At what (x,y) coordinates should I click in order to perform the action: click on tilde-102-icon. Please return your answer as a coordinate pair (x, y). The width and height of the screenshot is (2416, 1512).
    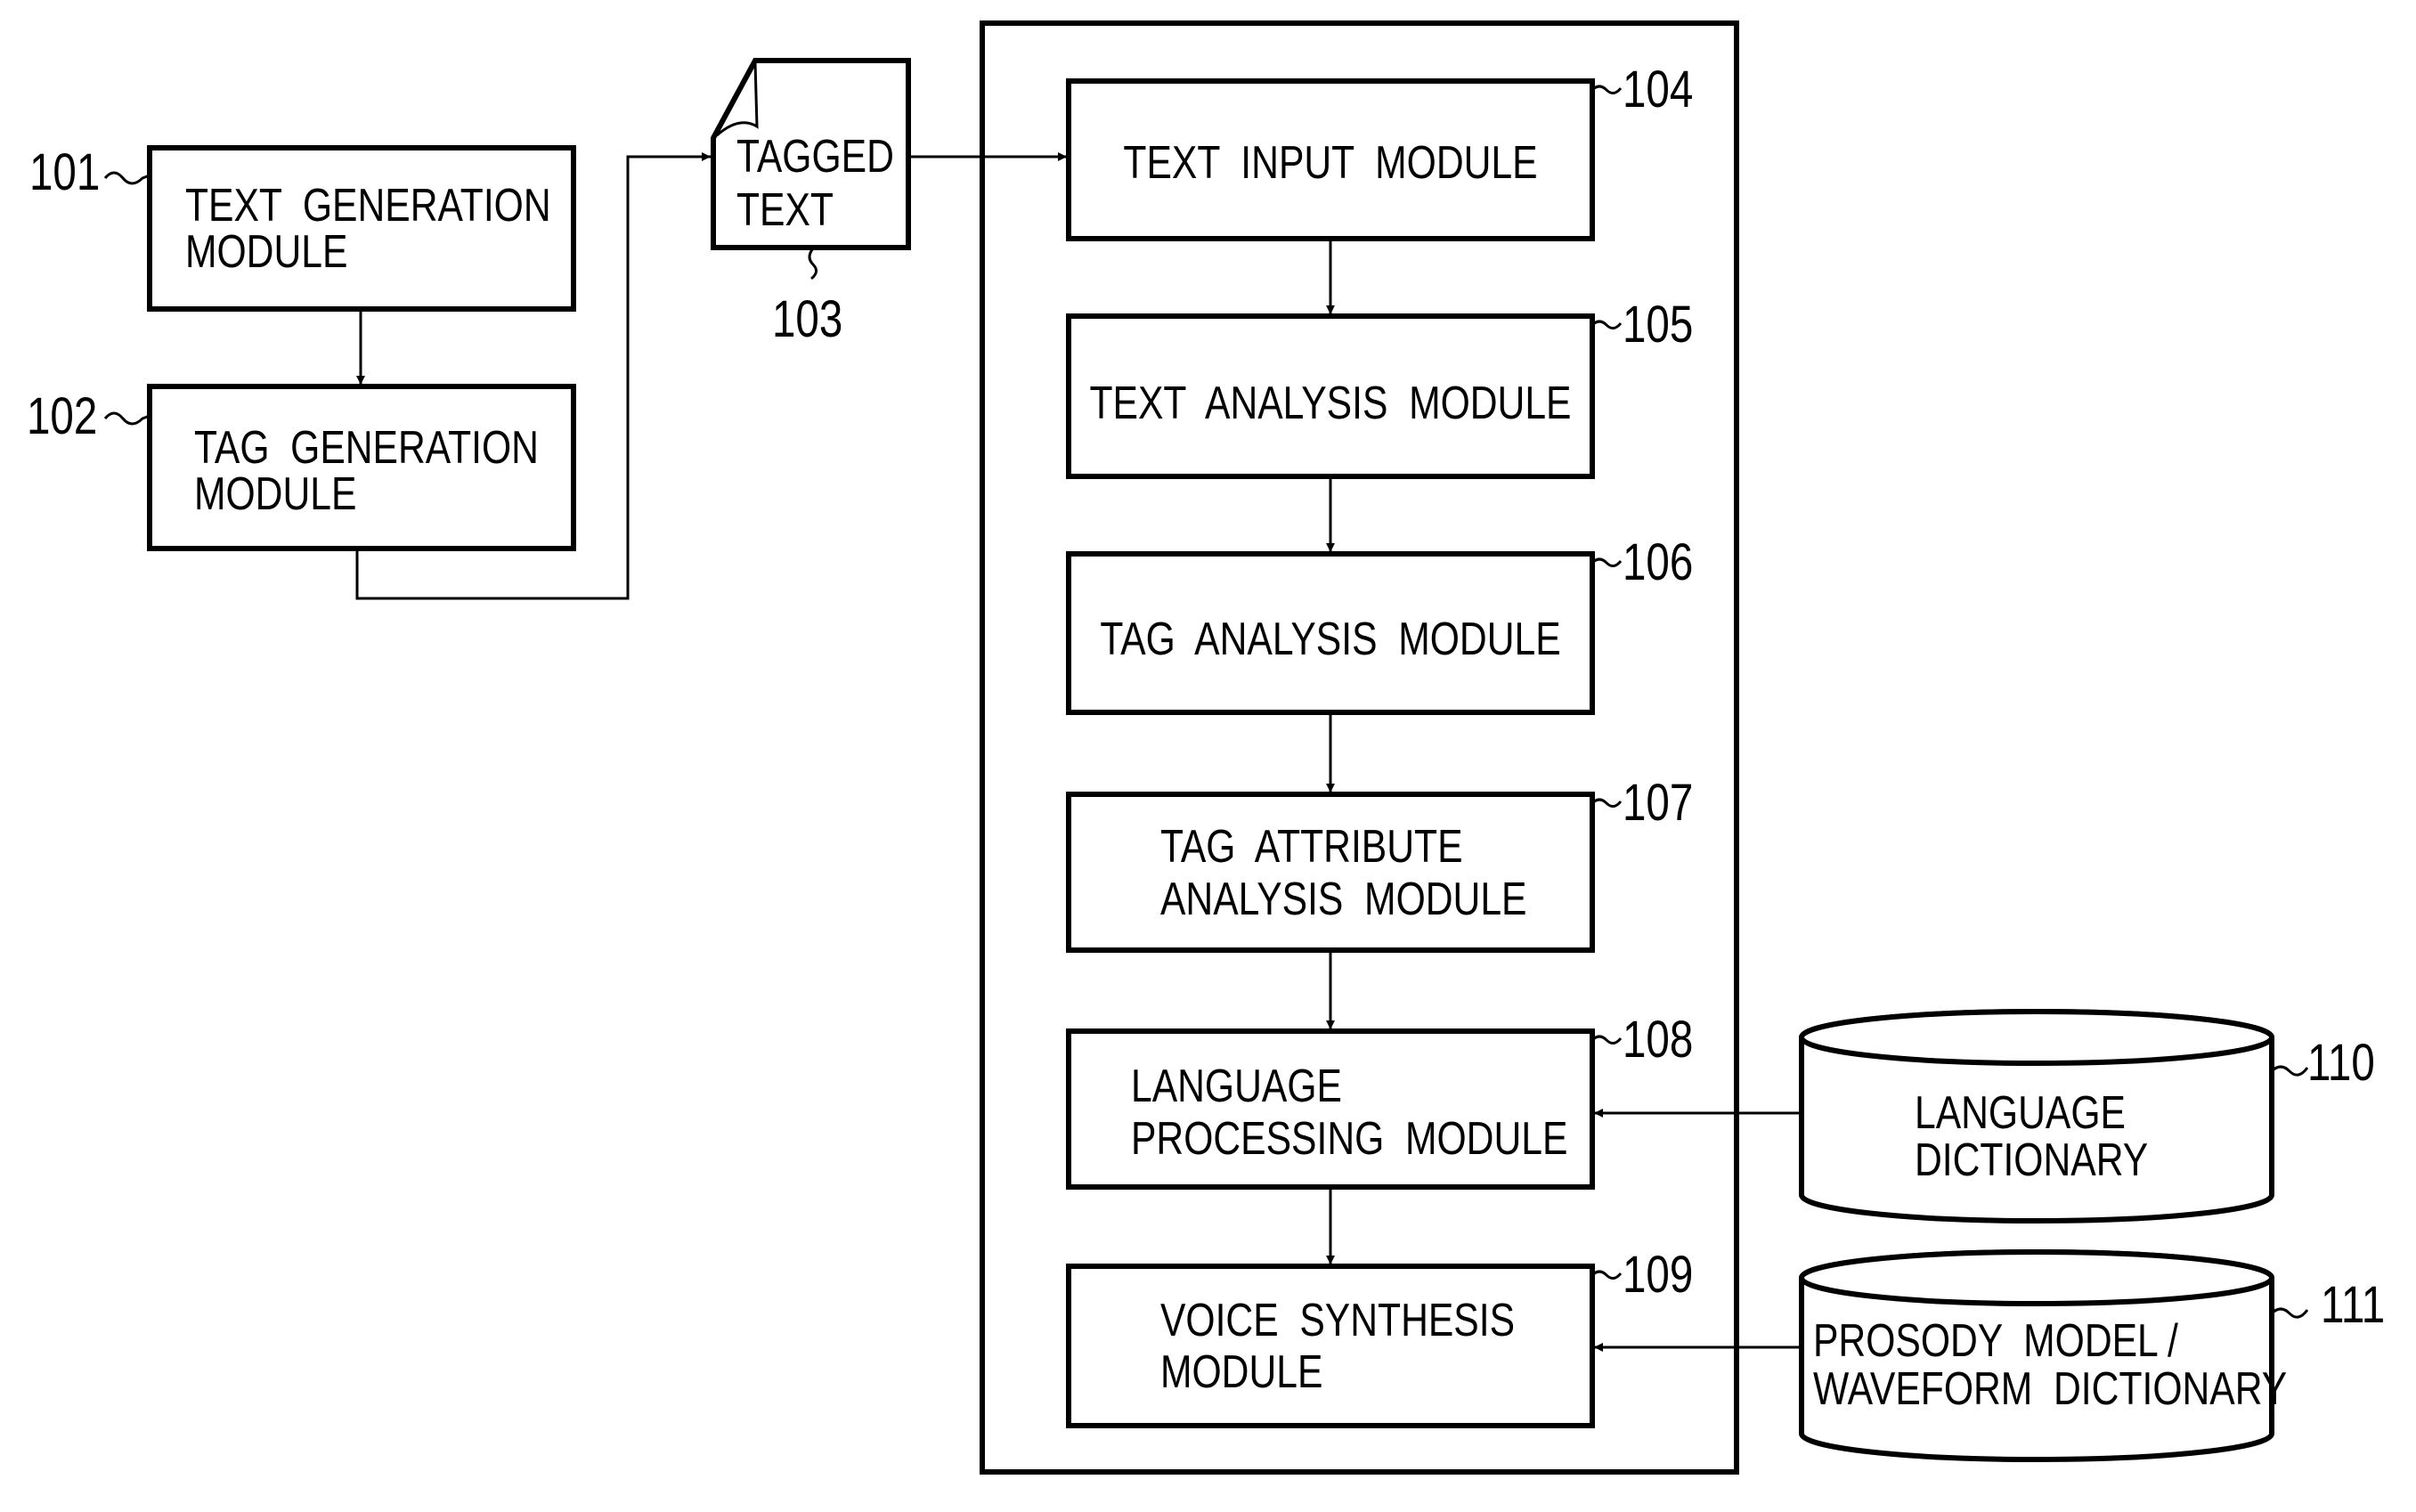
    Looking at the image, I should click on (127, 418).